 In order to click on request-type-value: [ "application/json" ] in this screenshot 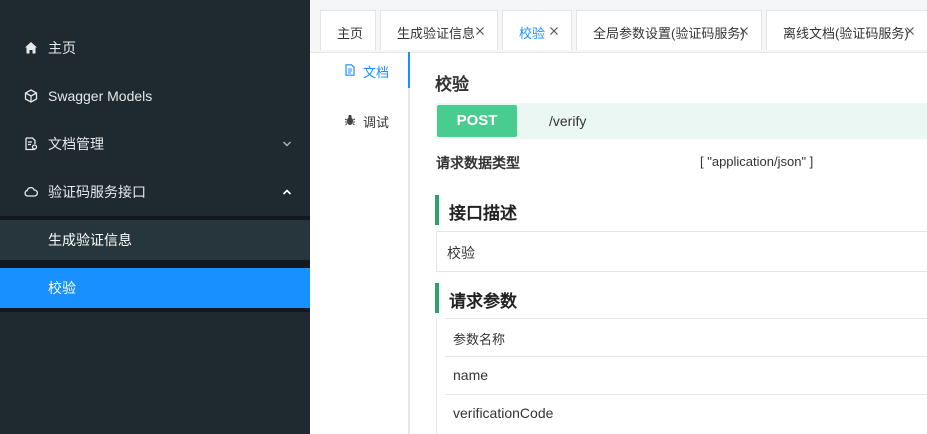, I will do `click(757, 161)`.